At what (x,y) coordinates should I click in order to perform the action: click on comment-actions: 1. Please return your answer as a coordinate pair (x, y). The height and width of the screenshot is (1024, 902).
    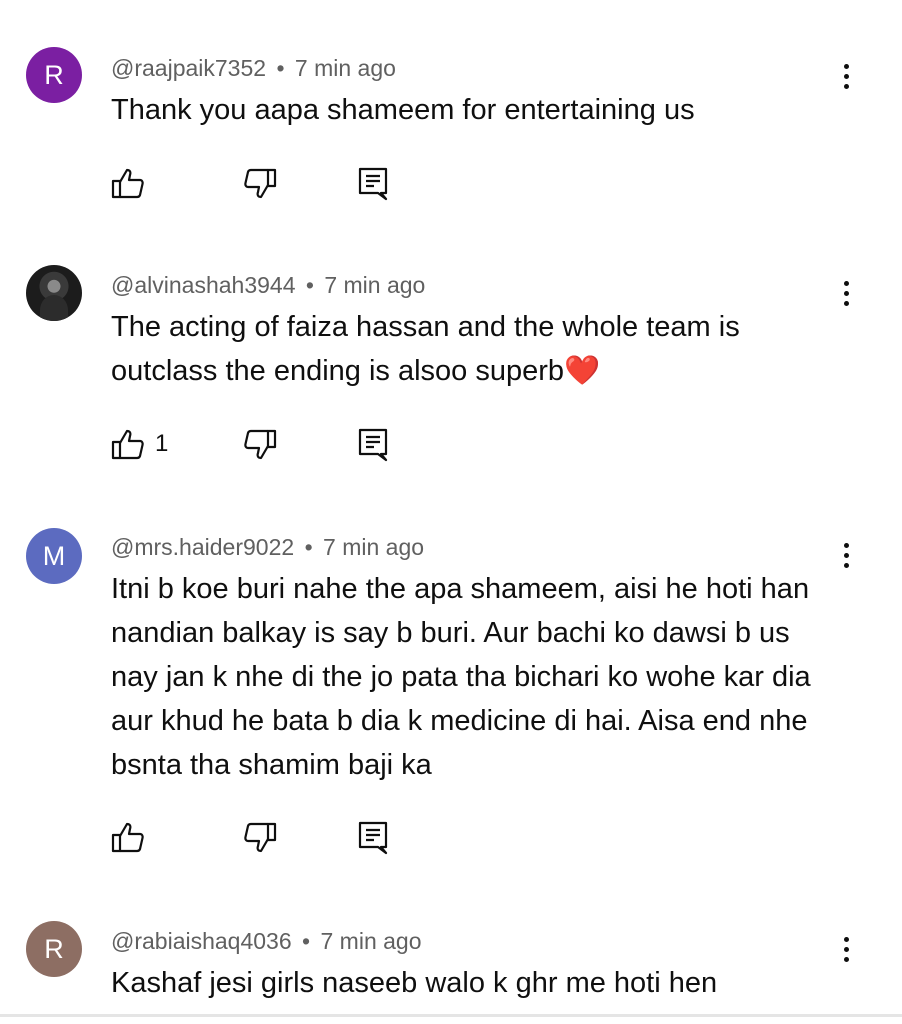
    Looking at the image, I should click on (258, 445).